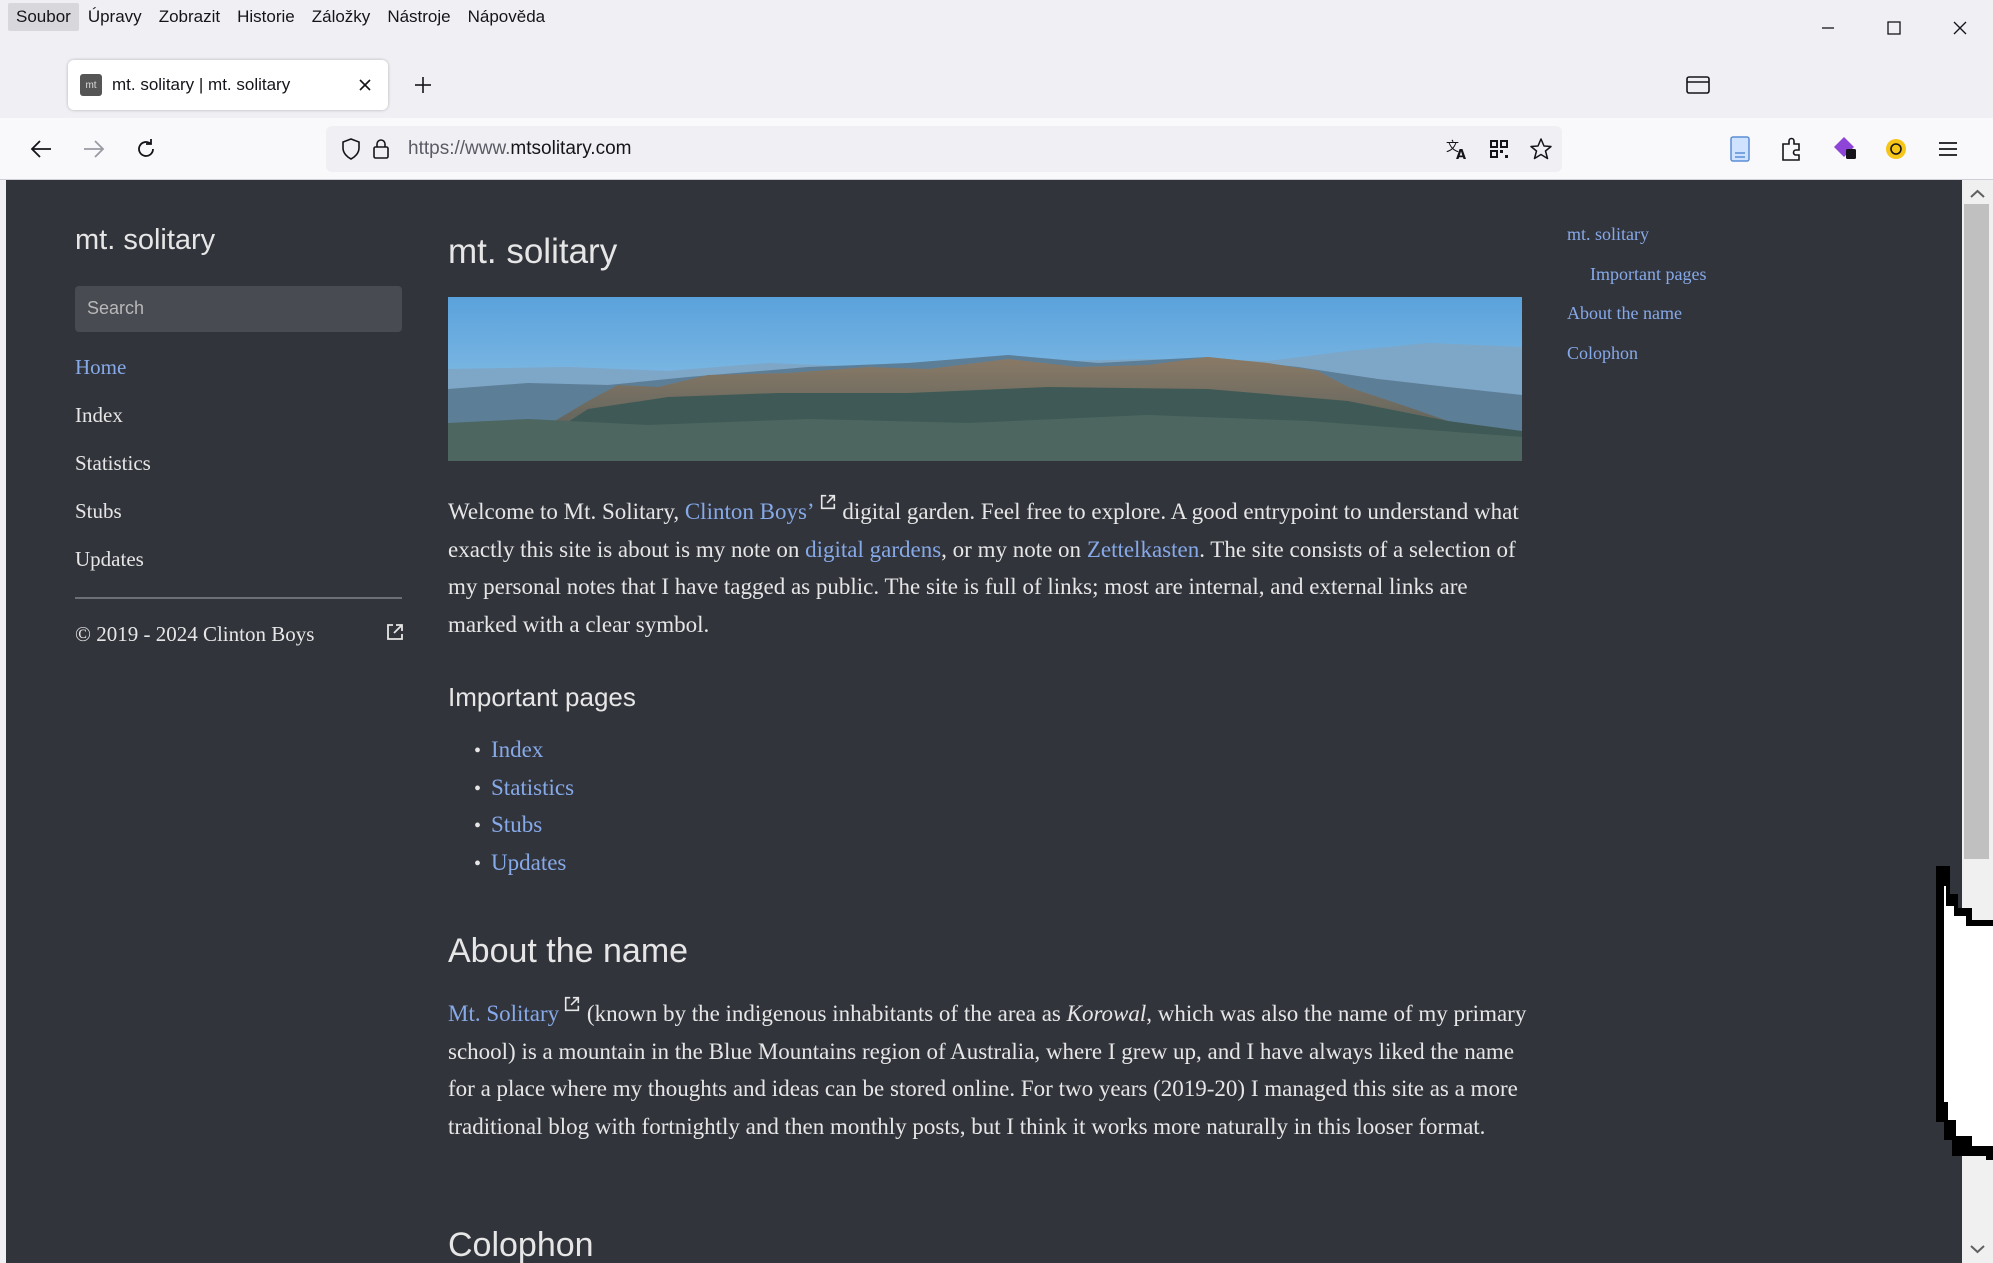  What do you see at coordinates (351, 149) in the screenshot?
I see `shield-icon` at bounding box center [351, 149].